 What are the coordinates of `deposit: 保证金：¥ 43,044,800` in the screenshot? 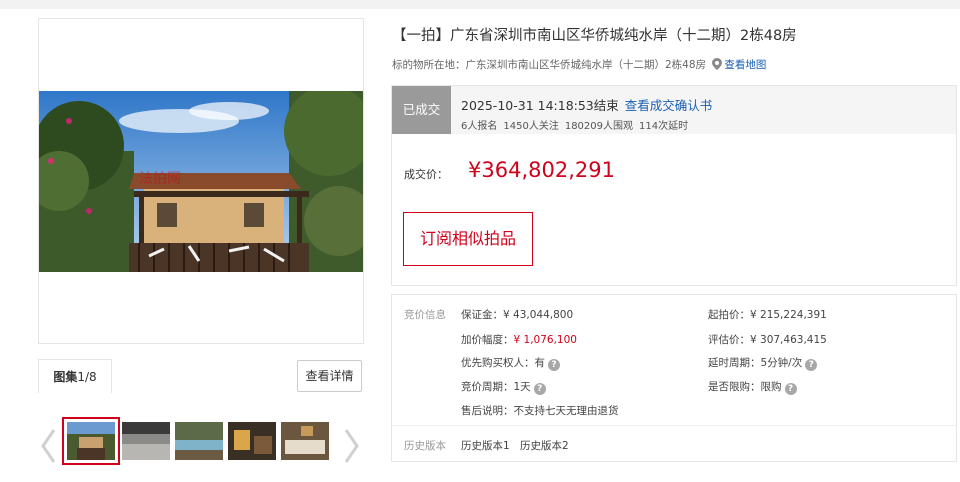 It's located at (517, 315).